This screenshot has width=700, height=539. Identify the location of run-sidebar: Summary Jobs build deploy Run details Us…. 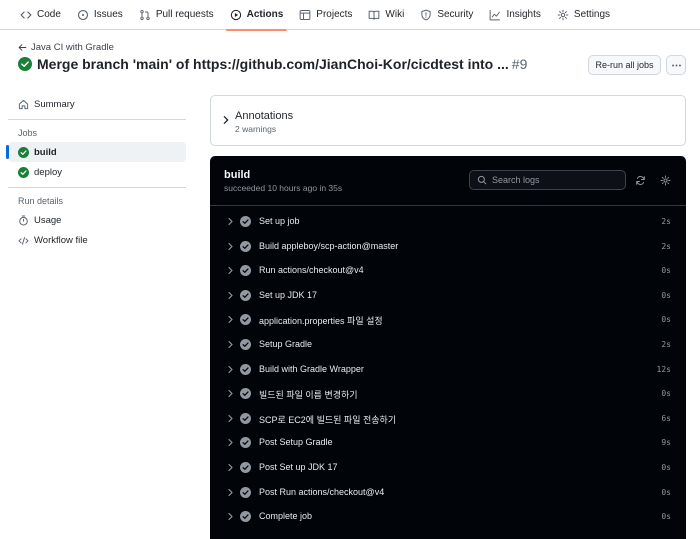
(96, 172).